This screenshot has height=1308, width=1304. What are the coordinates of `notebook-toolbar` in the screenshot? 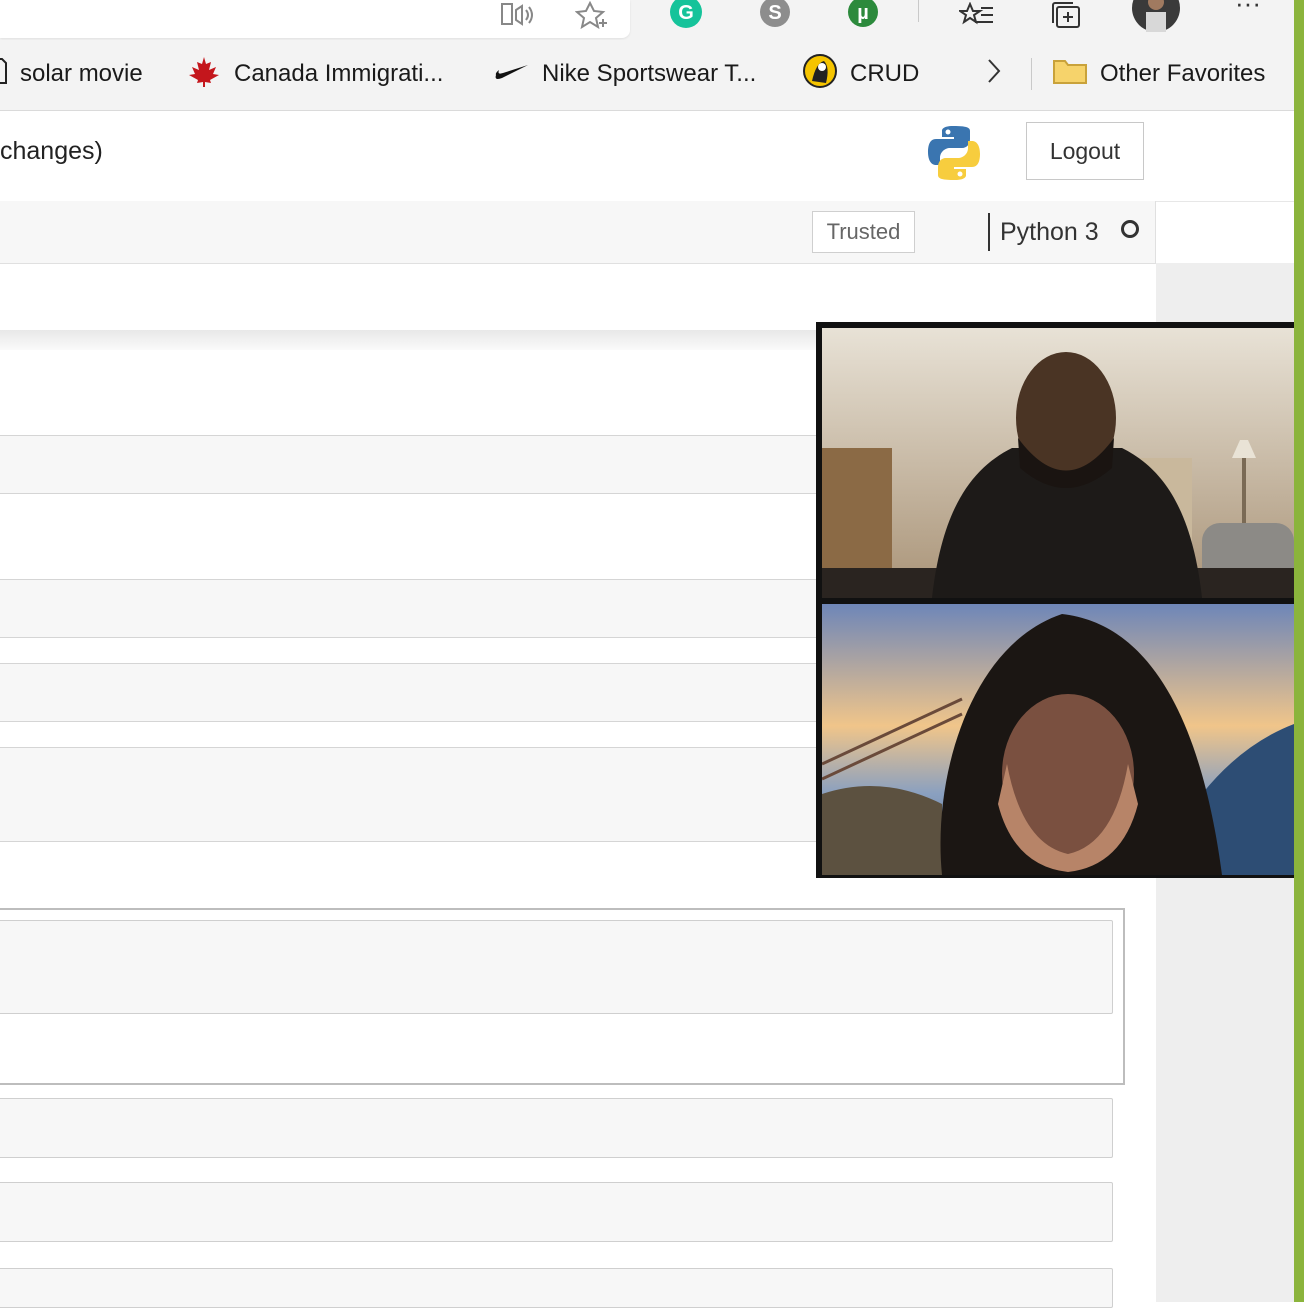 It's located at (578, 232).